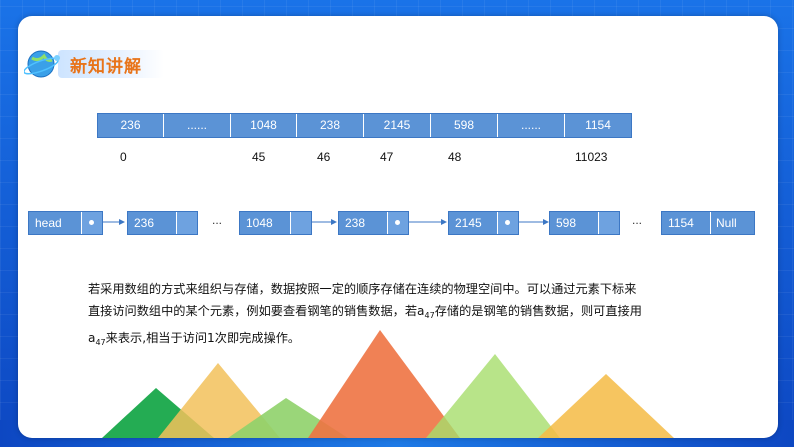  Describe the element at coordinates (493, 396) in the screenshot. I see `mountain-lime` at that location.